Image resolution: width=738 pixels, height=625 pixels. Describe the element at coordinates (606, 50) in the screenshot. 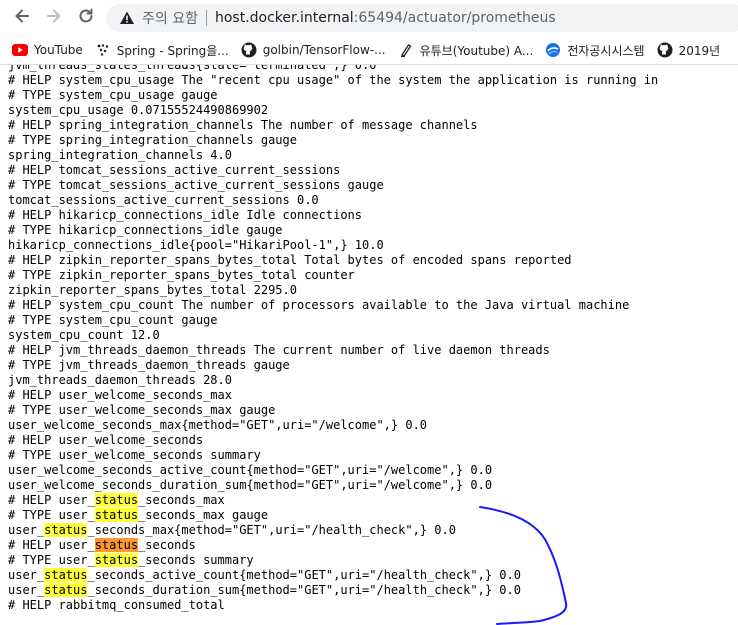

I see `bookmark-label: 전자공시시스템` at that location.